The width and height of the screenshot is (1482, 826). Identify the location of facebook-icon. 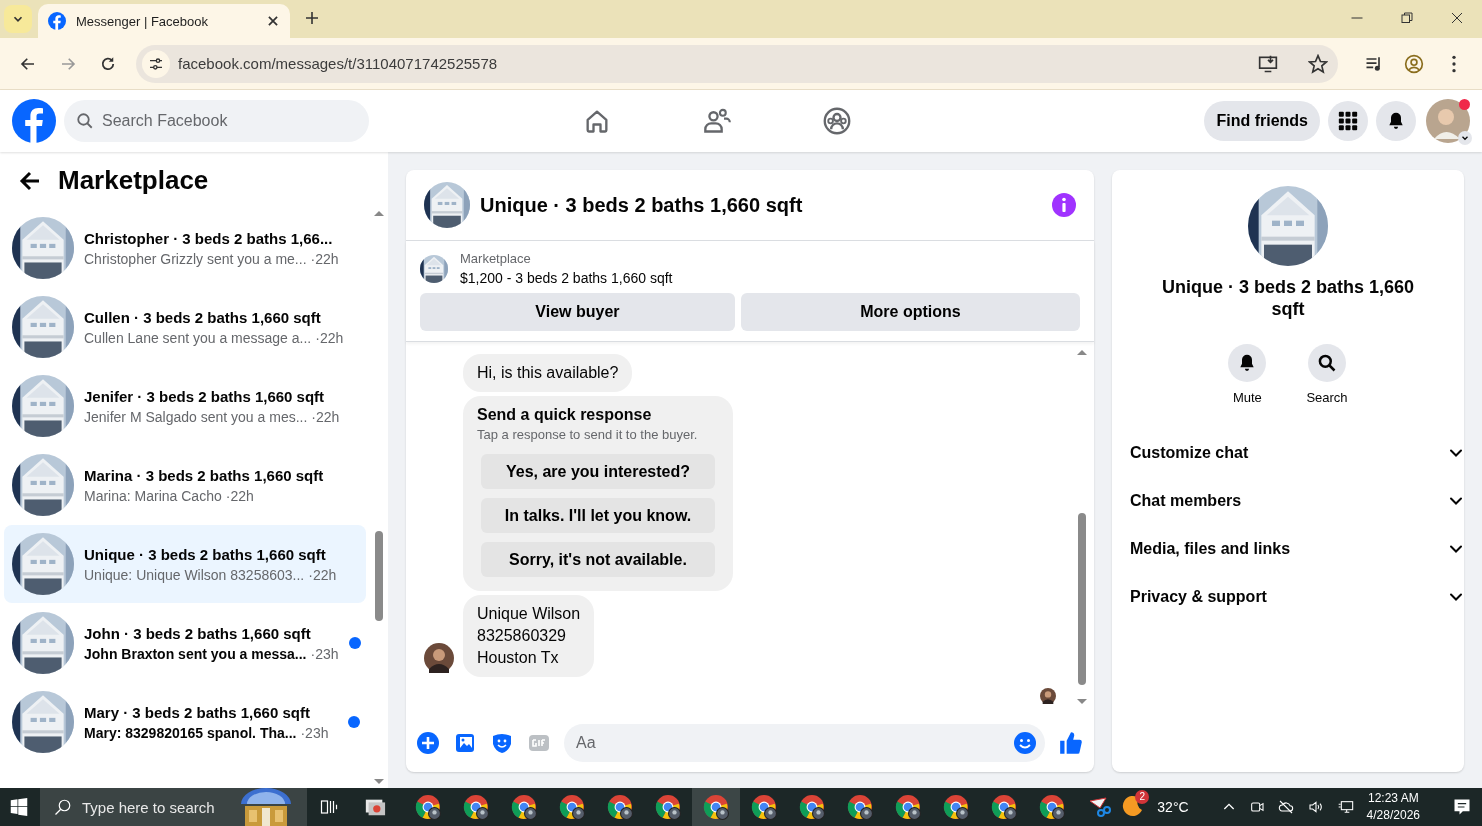
(57, 21).